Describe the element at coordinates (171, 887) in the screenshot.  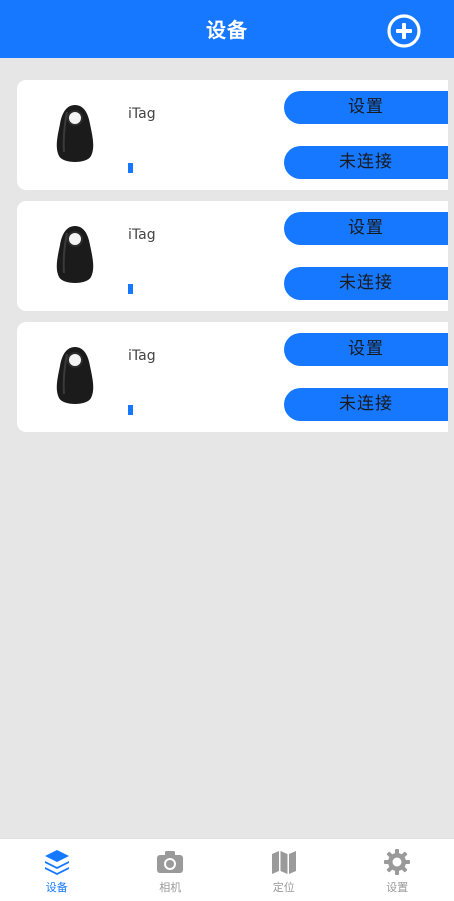
I see `tab-label: 相机` at that location.